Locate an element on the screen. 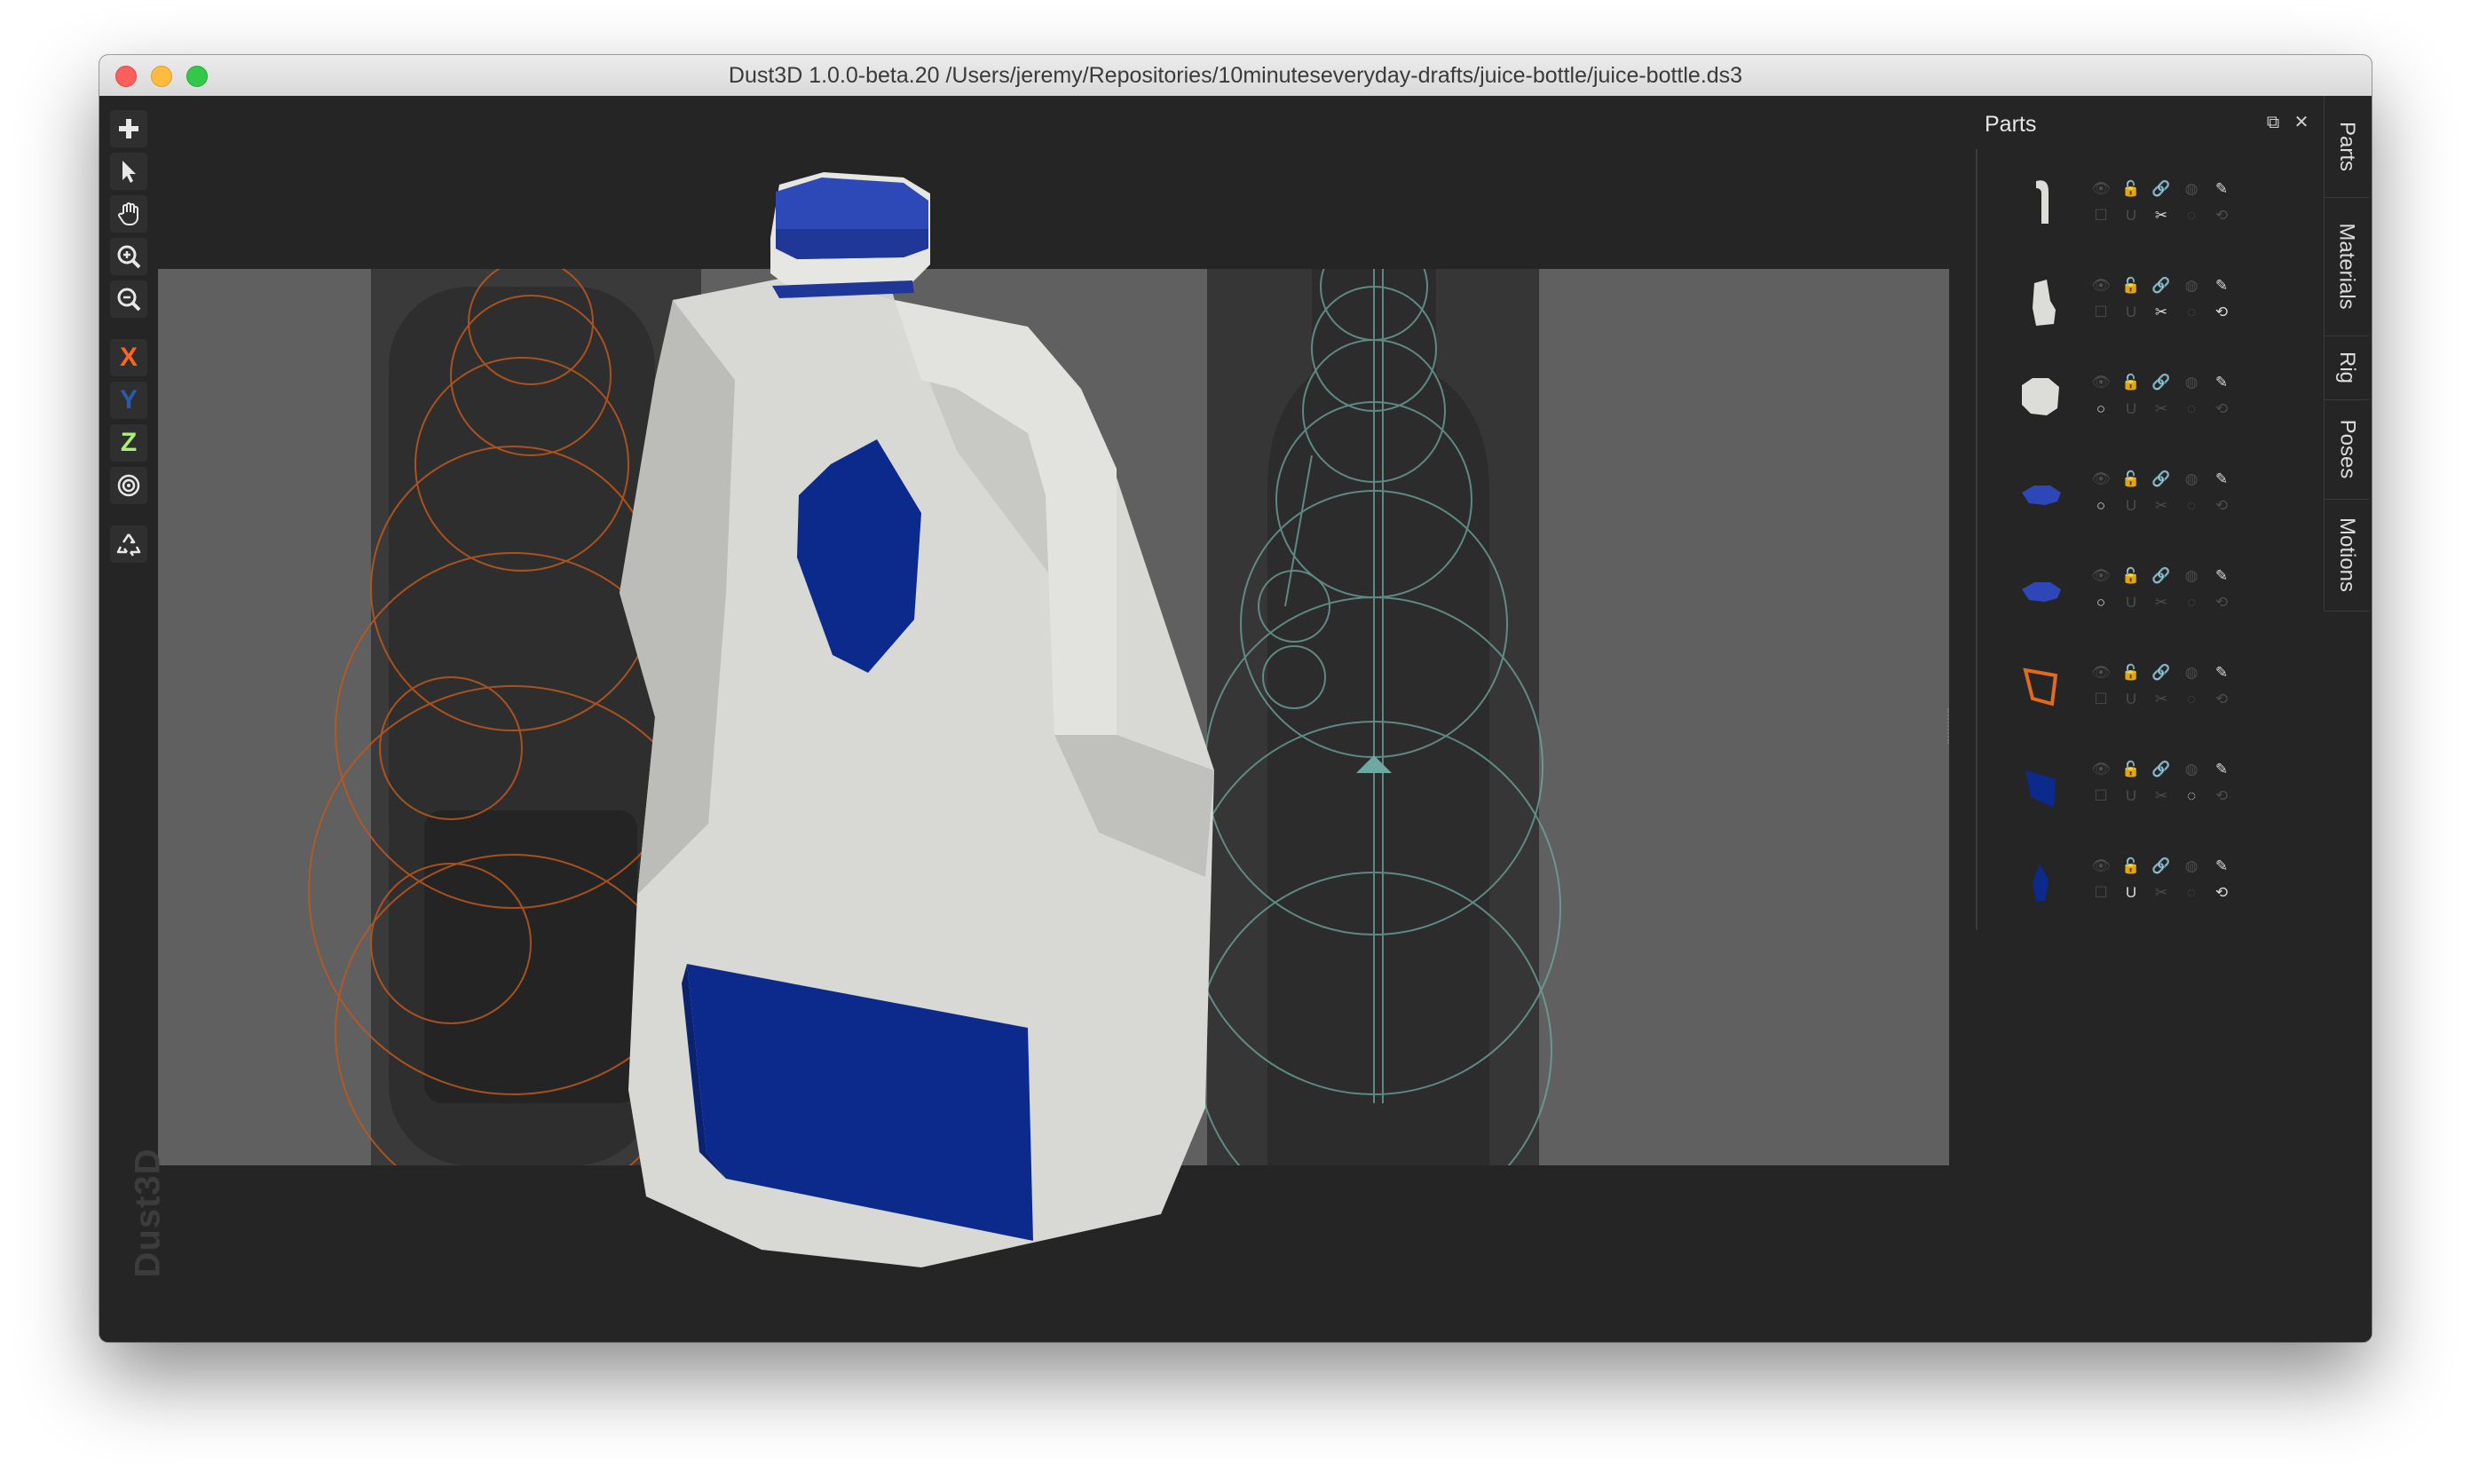  radial-lock-button is located at coordinates (128, 486).